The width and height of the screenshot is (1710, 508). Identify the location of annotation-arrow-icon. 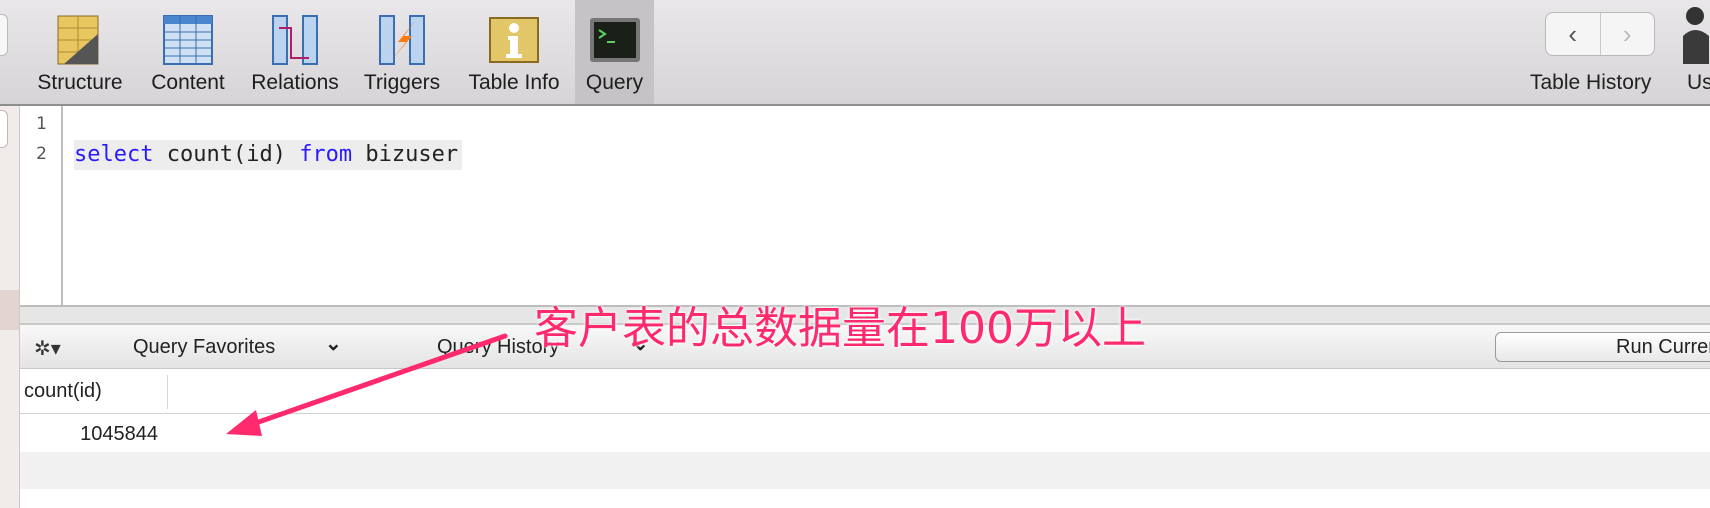
(367, 384).